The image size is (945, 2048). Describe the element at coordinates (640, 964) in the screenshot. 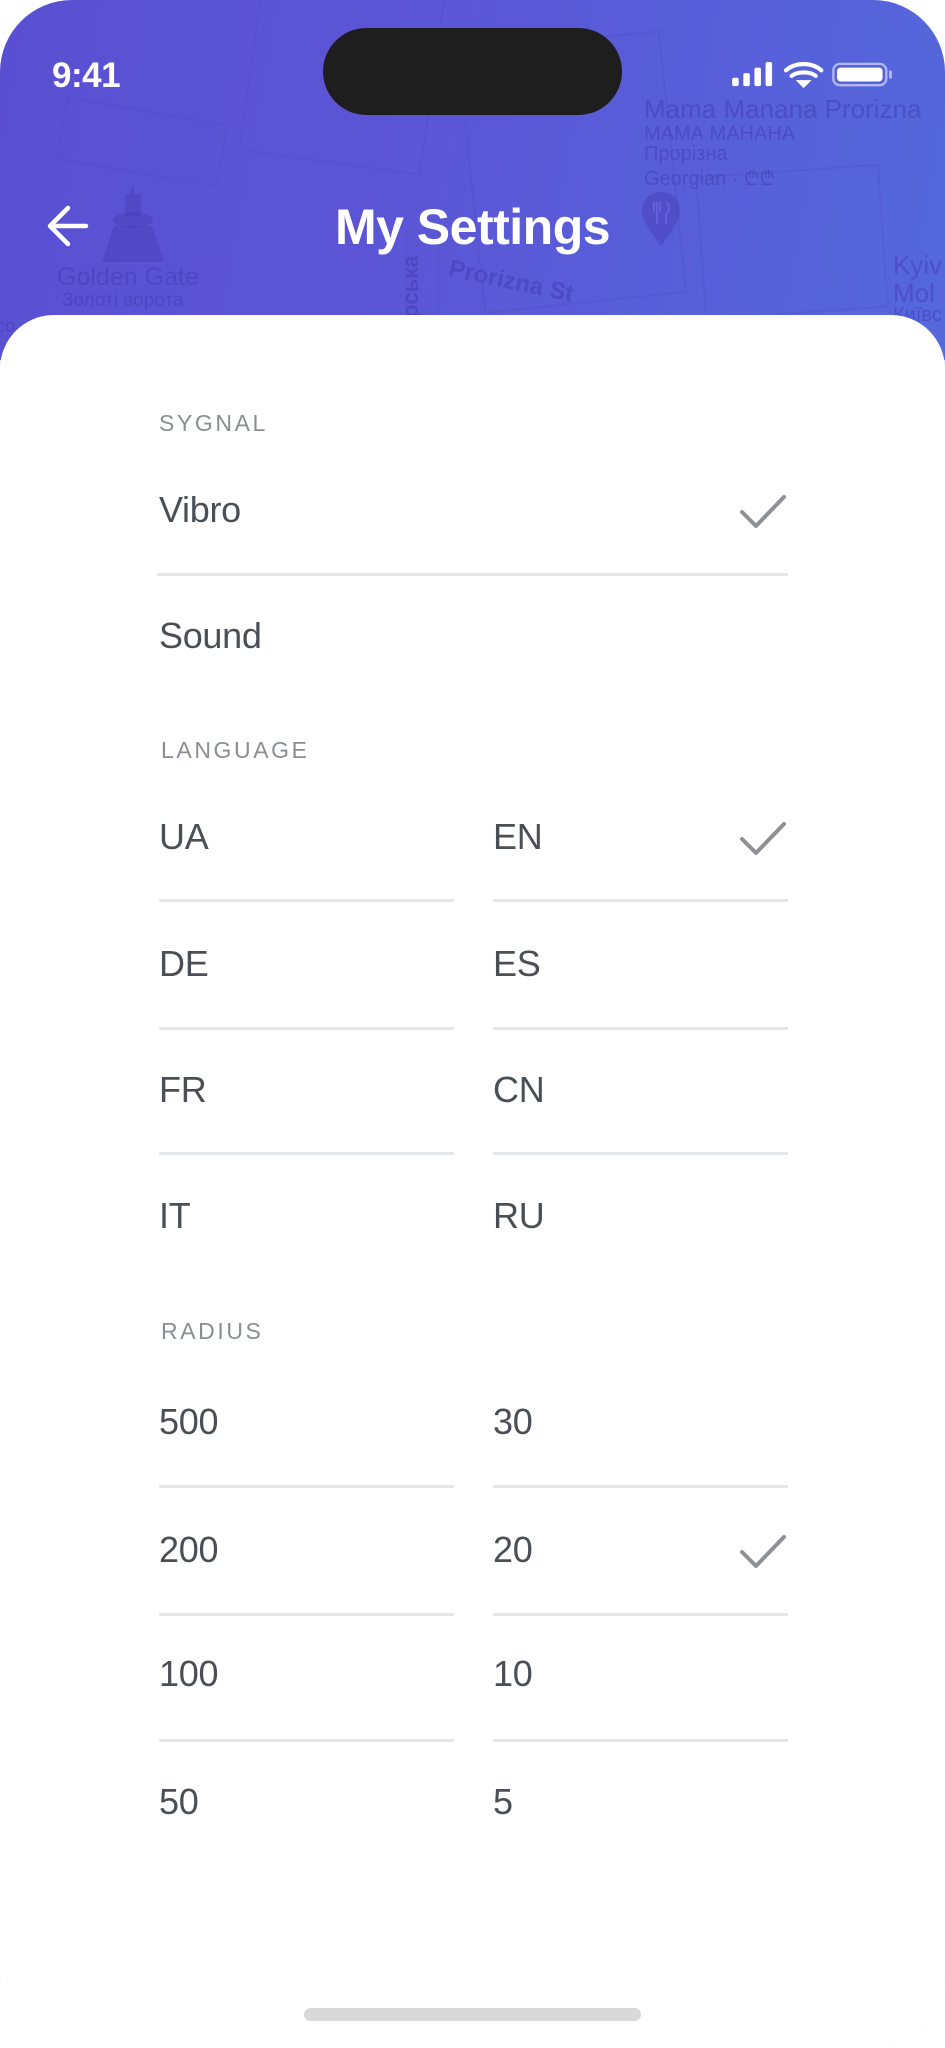

I see `option-language-es: ES` at that location.